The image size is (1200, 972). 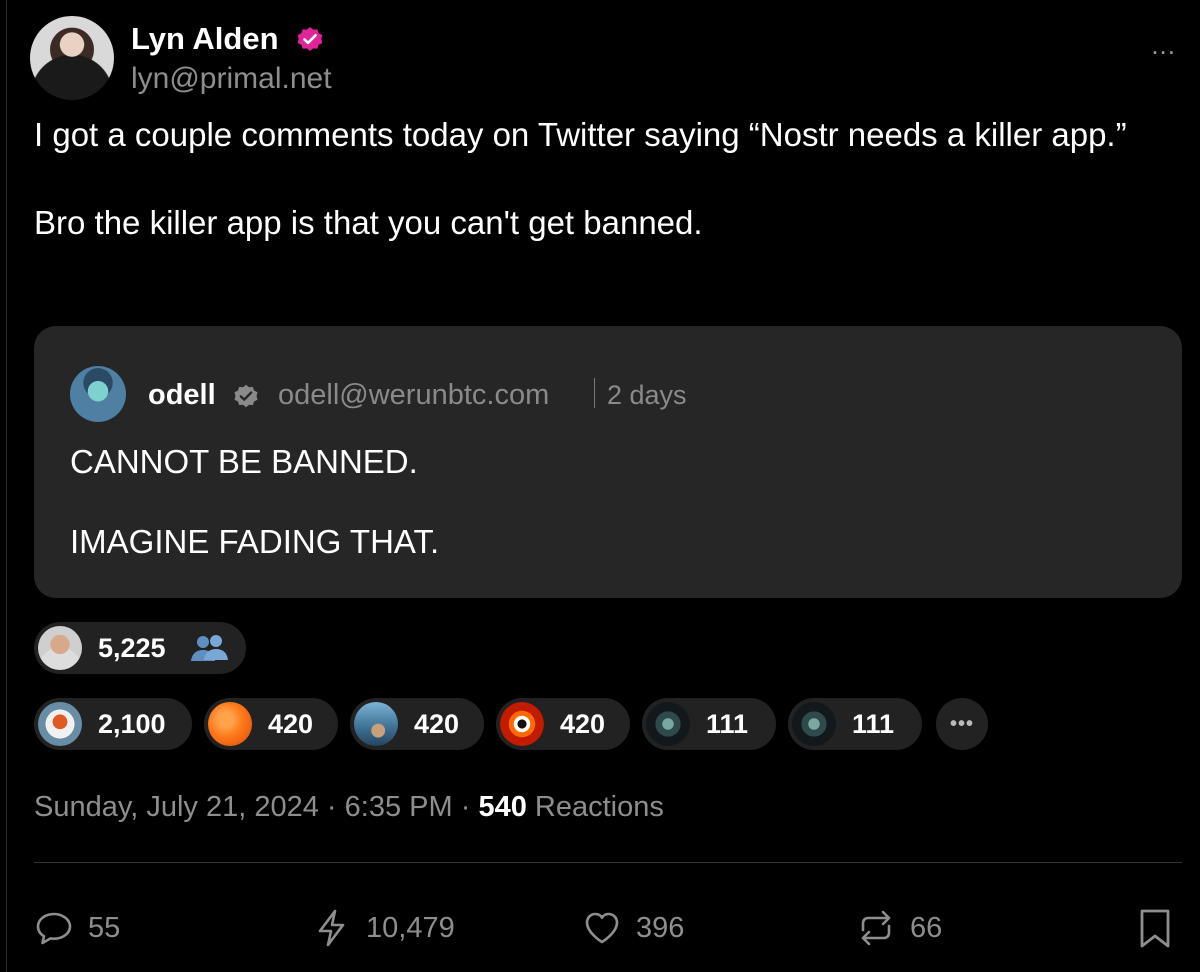 I want to click on post-time: 6:35 PM, so click(x=398, y=807).